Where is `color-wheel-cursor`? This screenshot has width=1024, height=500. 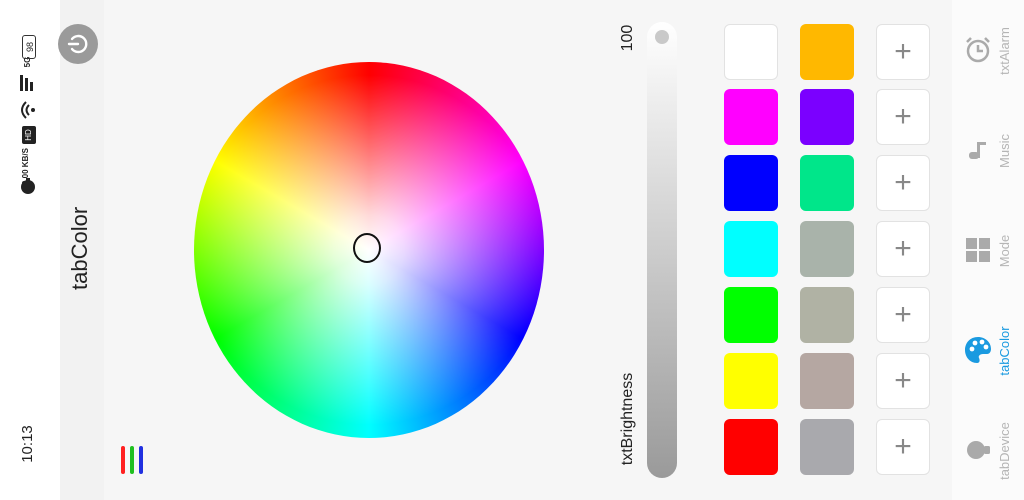
color-wheel-cursor is located at coordinates (367, 248).